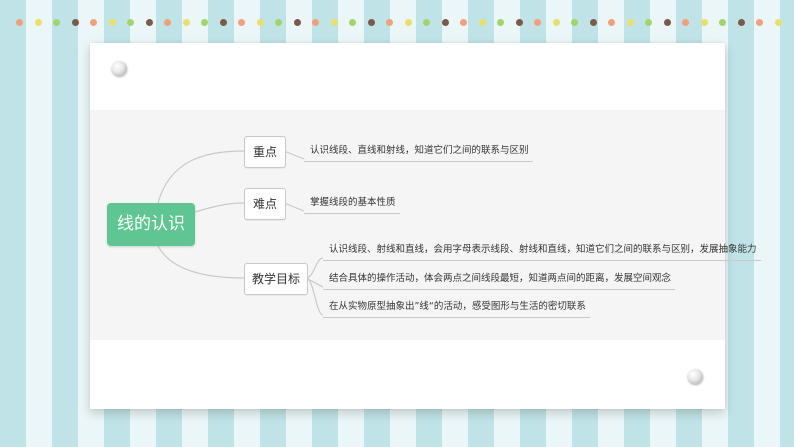 The width and height of the screenshot is (794, 447). Describe the element at coordinates (456, 309) in the screenshot. I see `leaf-goal-3: 在从实物原型抽象出”线“的活动，感受图形与生活的密切联系` at that location.